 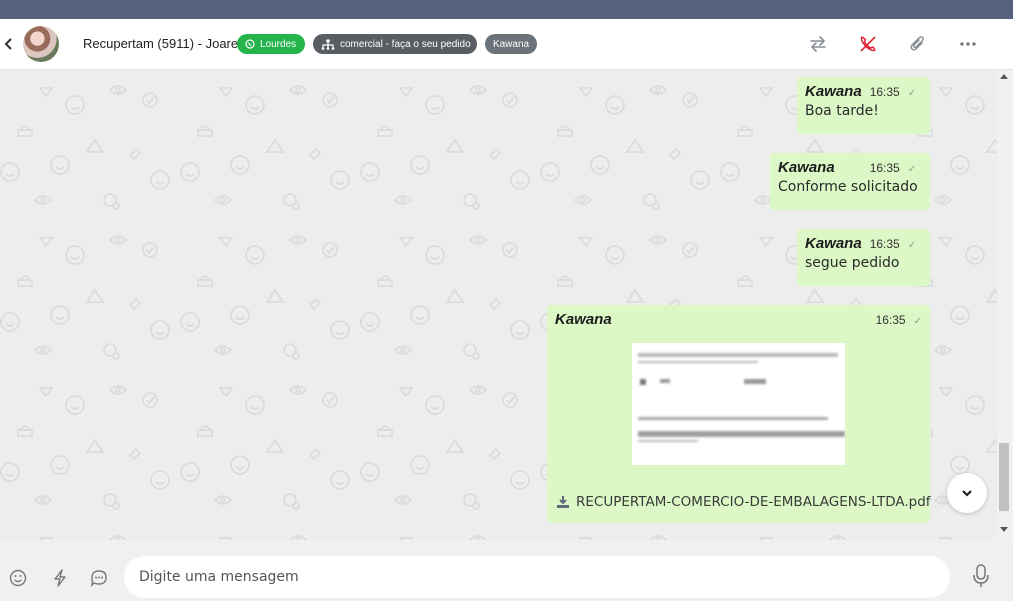 I want to click on message-input, so click(x=537, y=577).